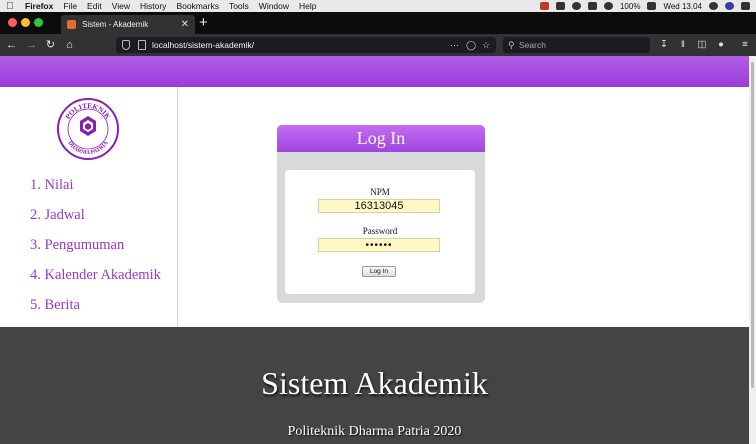  I want to click on status-area: 100% Wed 13.04, so click(644, 6).